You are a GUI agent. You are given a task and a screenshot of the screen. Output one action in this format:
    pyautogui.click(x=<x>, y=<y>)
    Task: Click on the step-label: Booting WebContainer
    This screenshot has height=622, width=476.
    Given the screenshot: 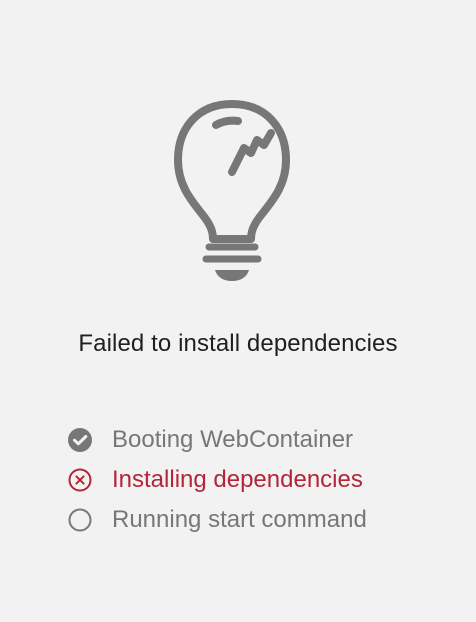 What is the action you would take?
    pyautogui.click(x=233, y=439)
    